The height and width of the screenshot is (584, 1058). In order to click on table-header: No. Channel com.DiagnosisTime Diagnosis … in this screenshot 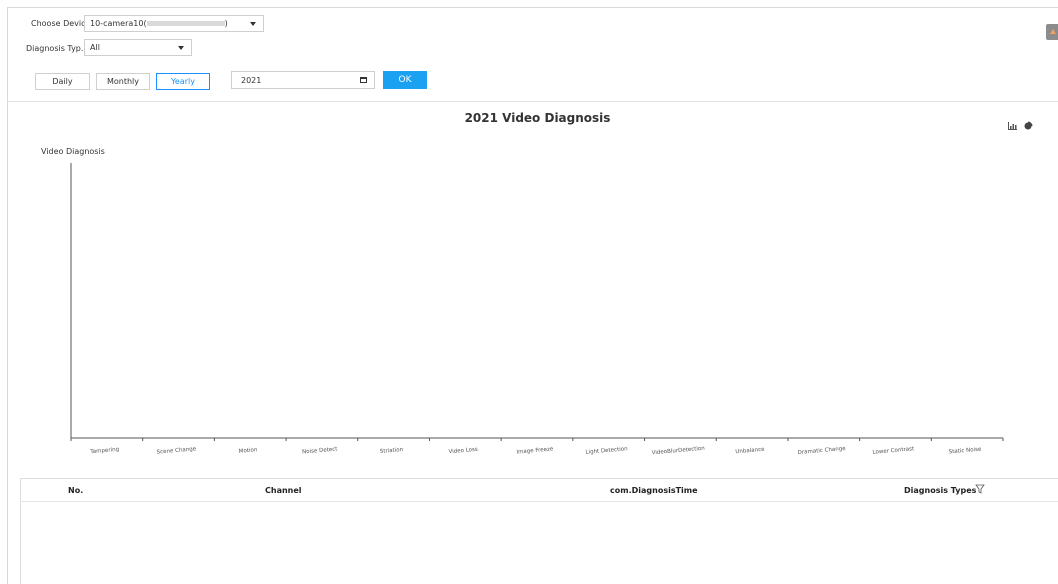, I will do `click(539, 490)`.